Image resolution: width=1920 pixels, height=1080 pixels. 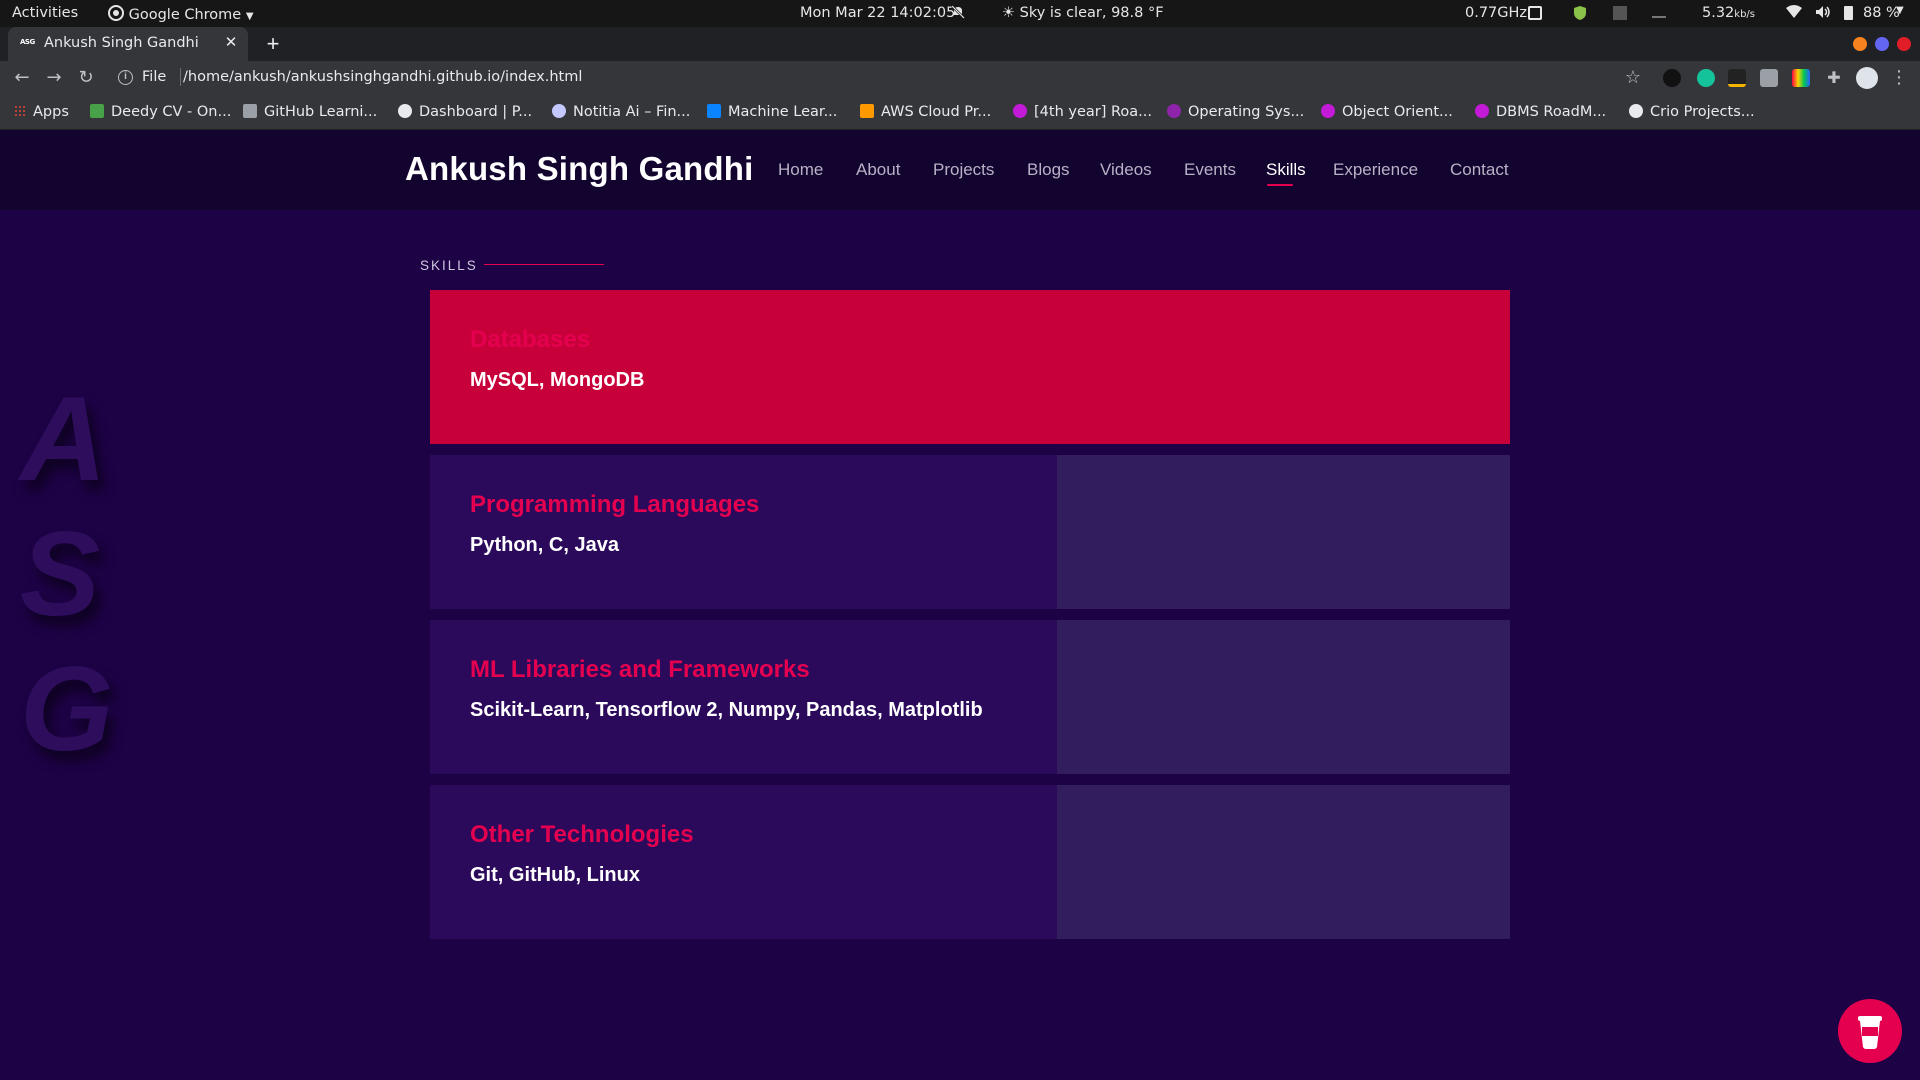 What do you see at coordinates (1048, 170) in the screenshot?
I see `nav-blogs: Blogs` at bounding box center [1048, 170].